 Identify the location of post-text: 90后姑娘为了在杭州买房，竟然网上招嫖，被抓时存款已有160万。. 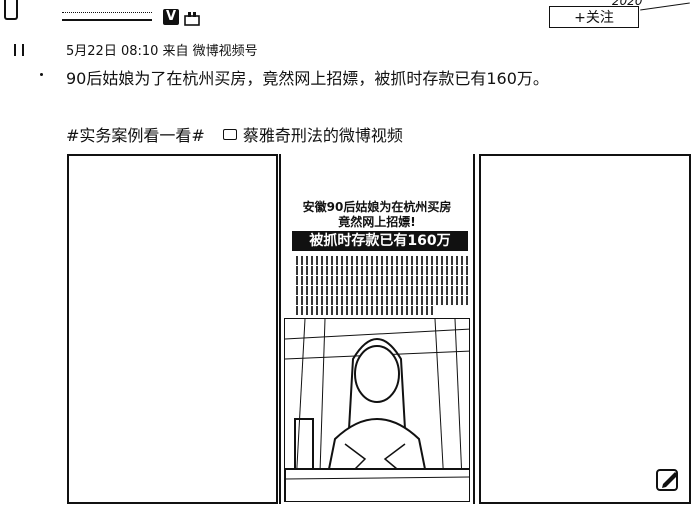
(307, 78).